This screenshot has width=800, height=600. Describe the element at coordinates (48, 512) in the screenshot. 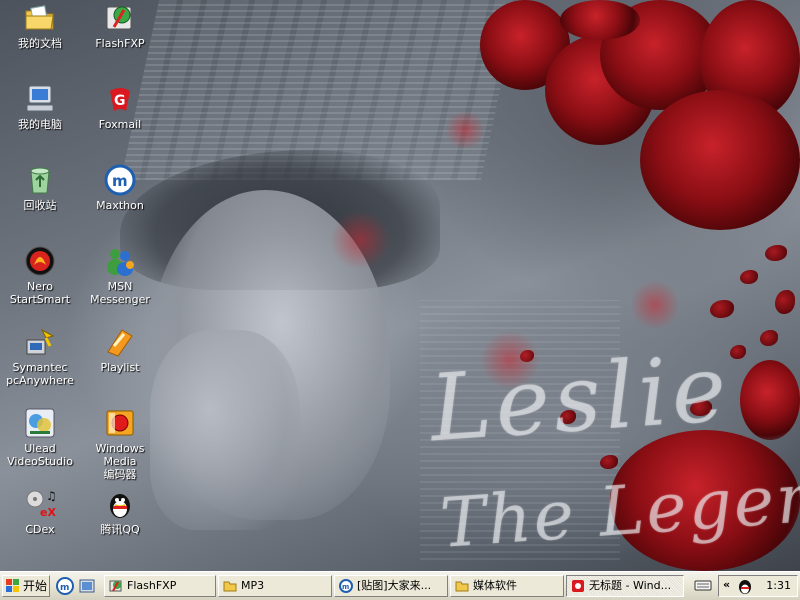

I see `svg-text: eX` at that location.